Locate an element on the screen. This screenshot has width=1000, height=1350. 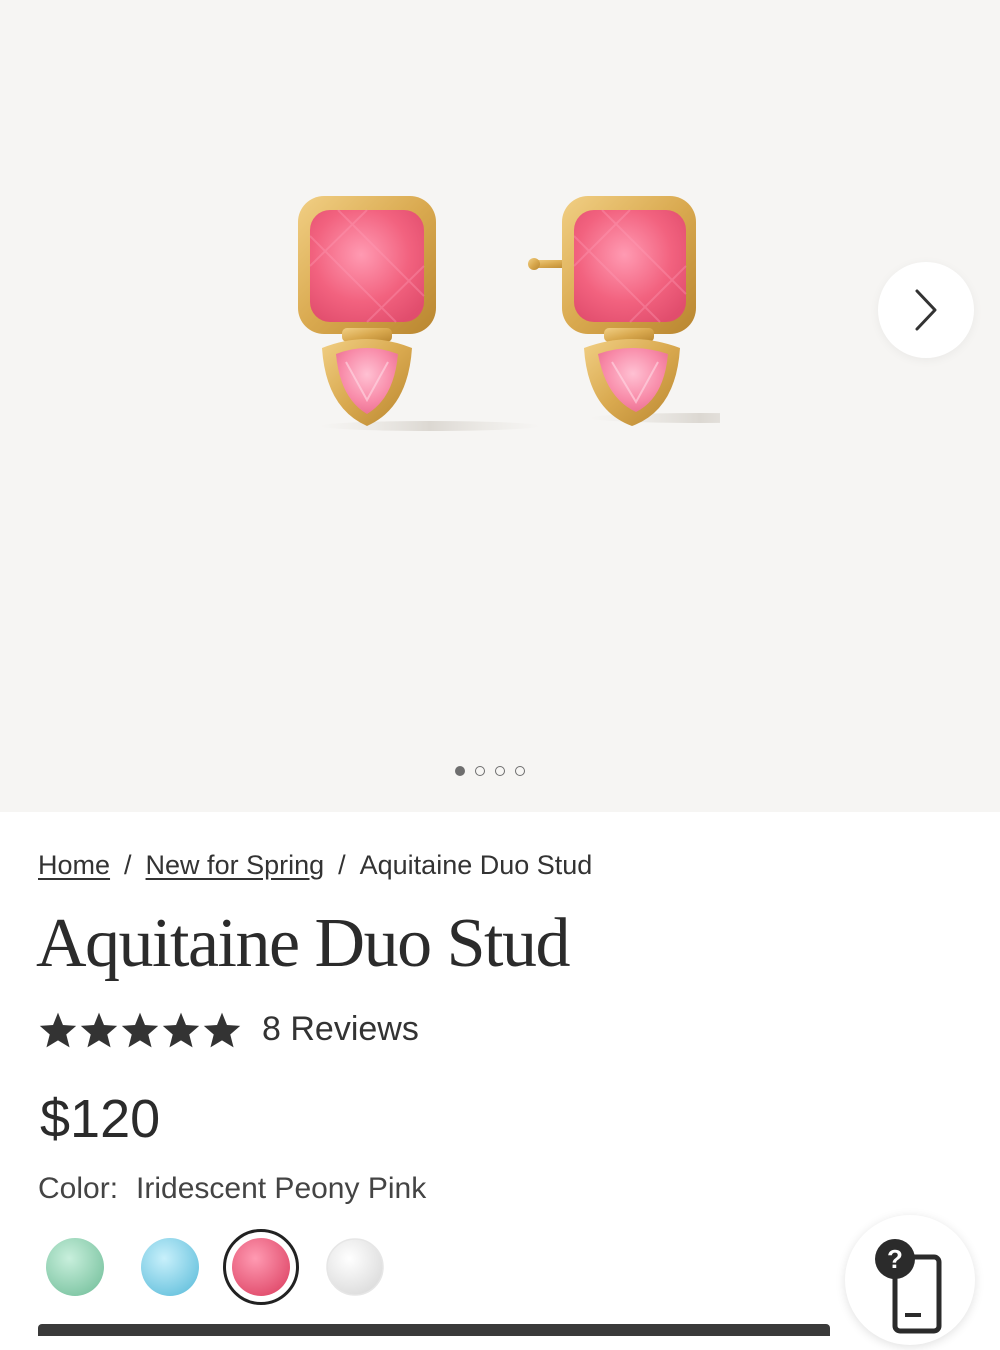
swatch-aqua is located at coordinates (170, 1267).